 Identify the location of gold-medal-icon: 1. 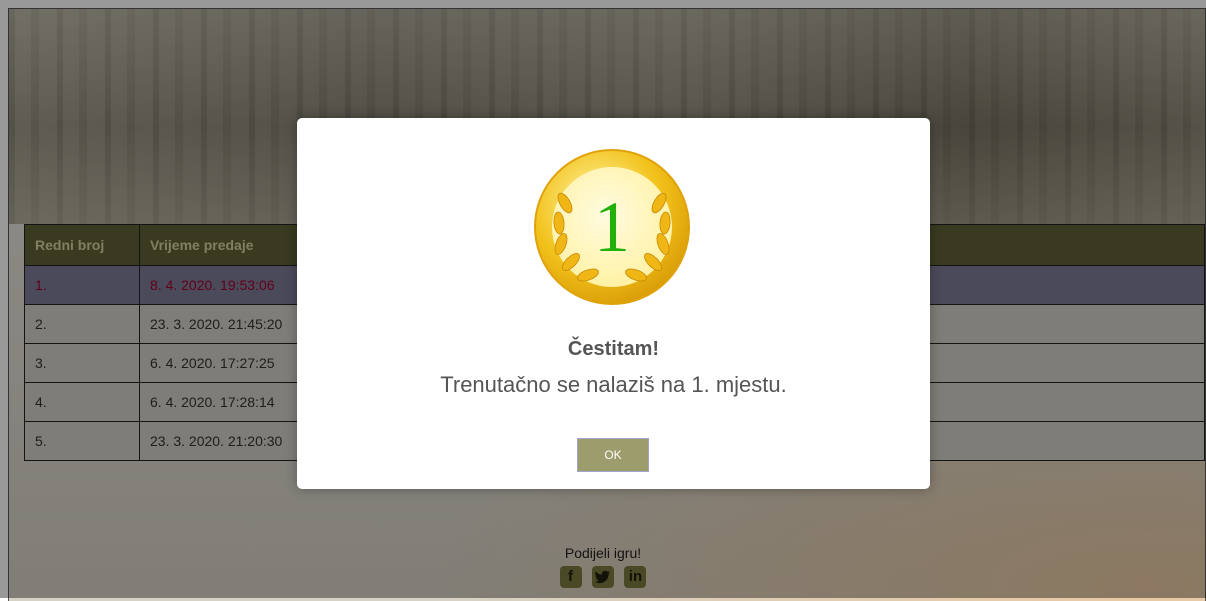
(612, 227).